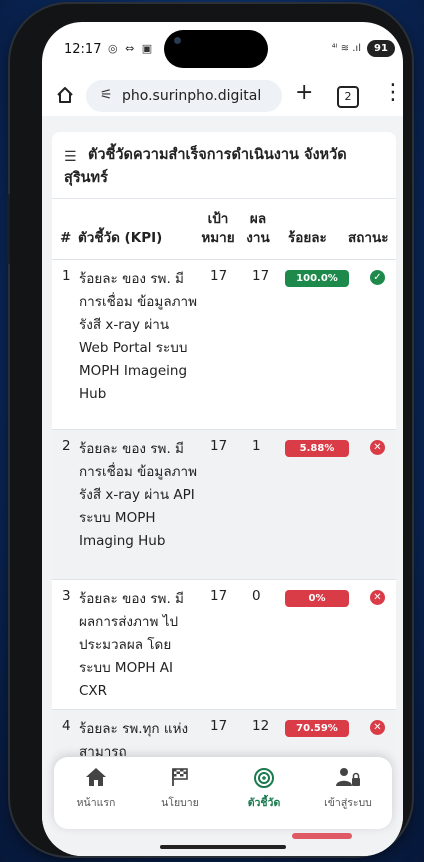  I want to click on dynamic-island, so click(216, 49).